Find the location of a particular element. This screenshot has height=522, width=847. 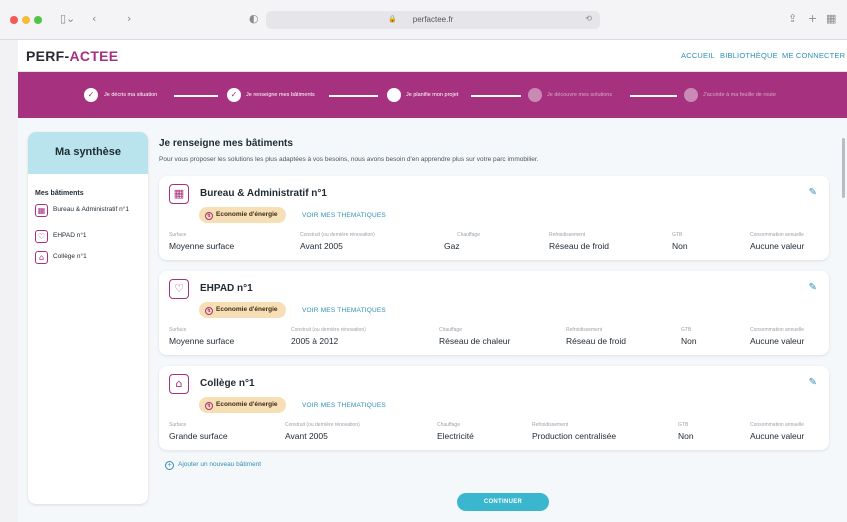

step-3-current-icon is located at coordinates (394, 95).